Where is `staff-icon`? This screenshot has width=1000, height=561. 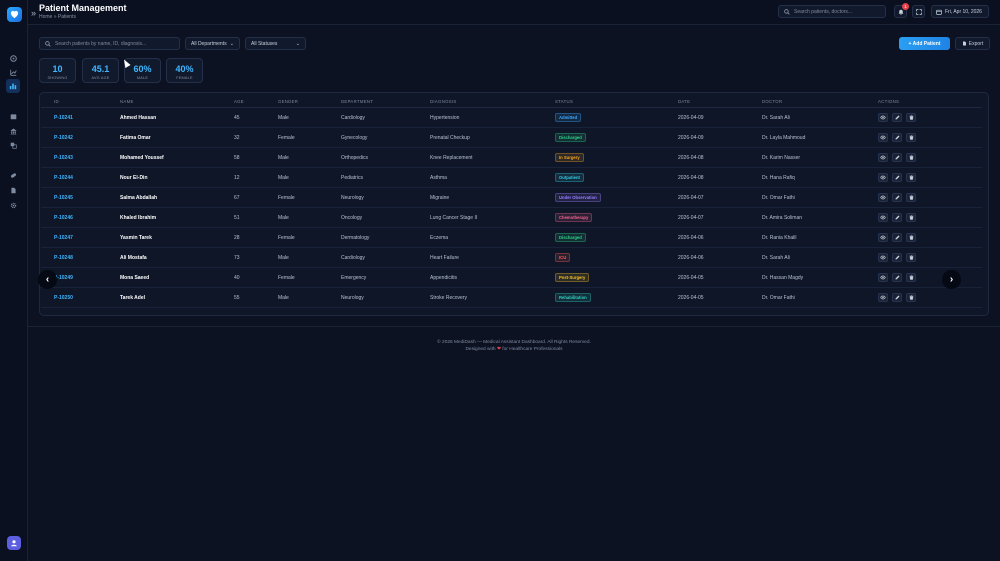
staff-icon is located at coordinates (13, 145).